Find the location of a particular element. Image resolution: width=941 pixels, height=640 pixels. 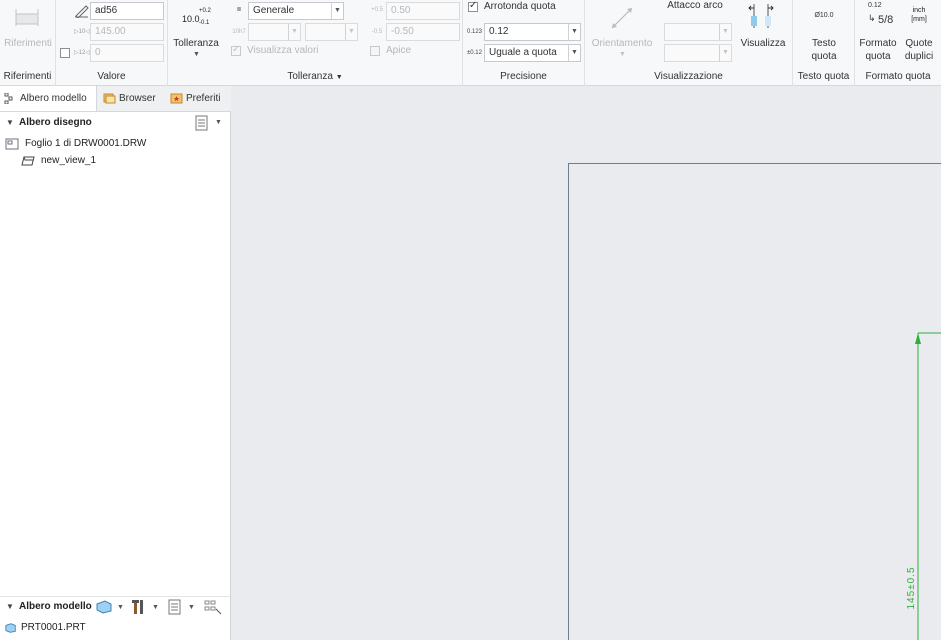

visualizza-button: Visualizza is located at coordinates (763, 27).